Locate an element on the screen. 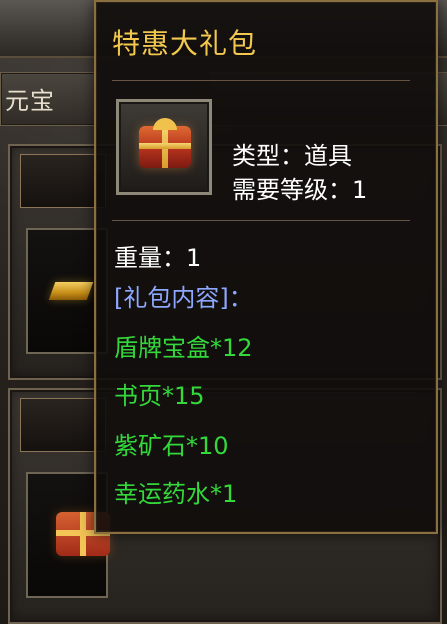 Image resolution: width=447 pixels, height=624 pixels. tooltip-title: 特惠大礼包 is located at coordinates (185, 43).